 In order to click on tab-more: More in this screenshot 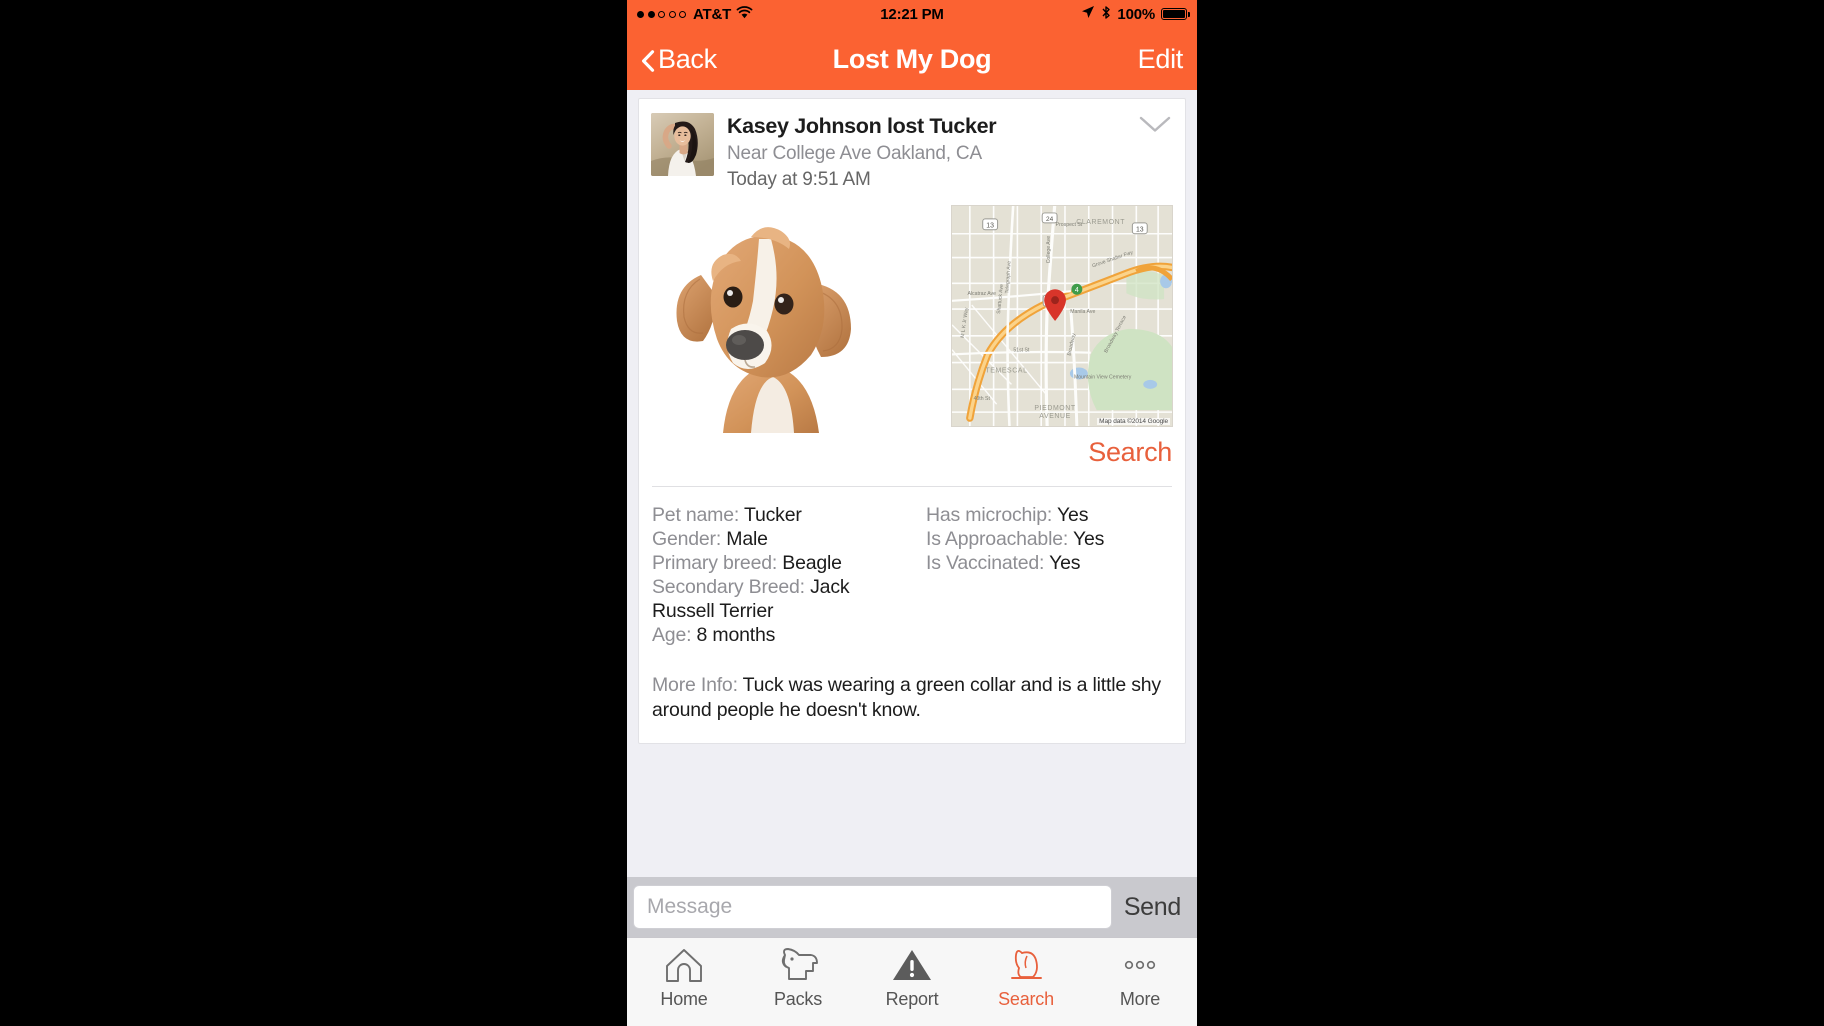, I will do `click(1140, 977)`.